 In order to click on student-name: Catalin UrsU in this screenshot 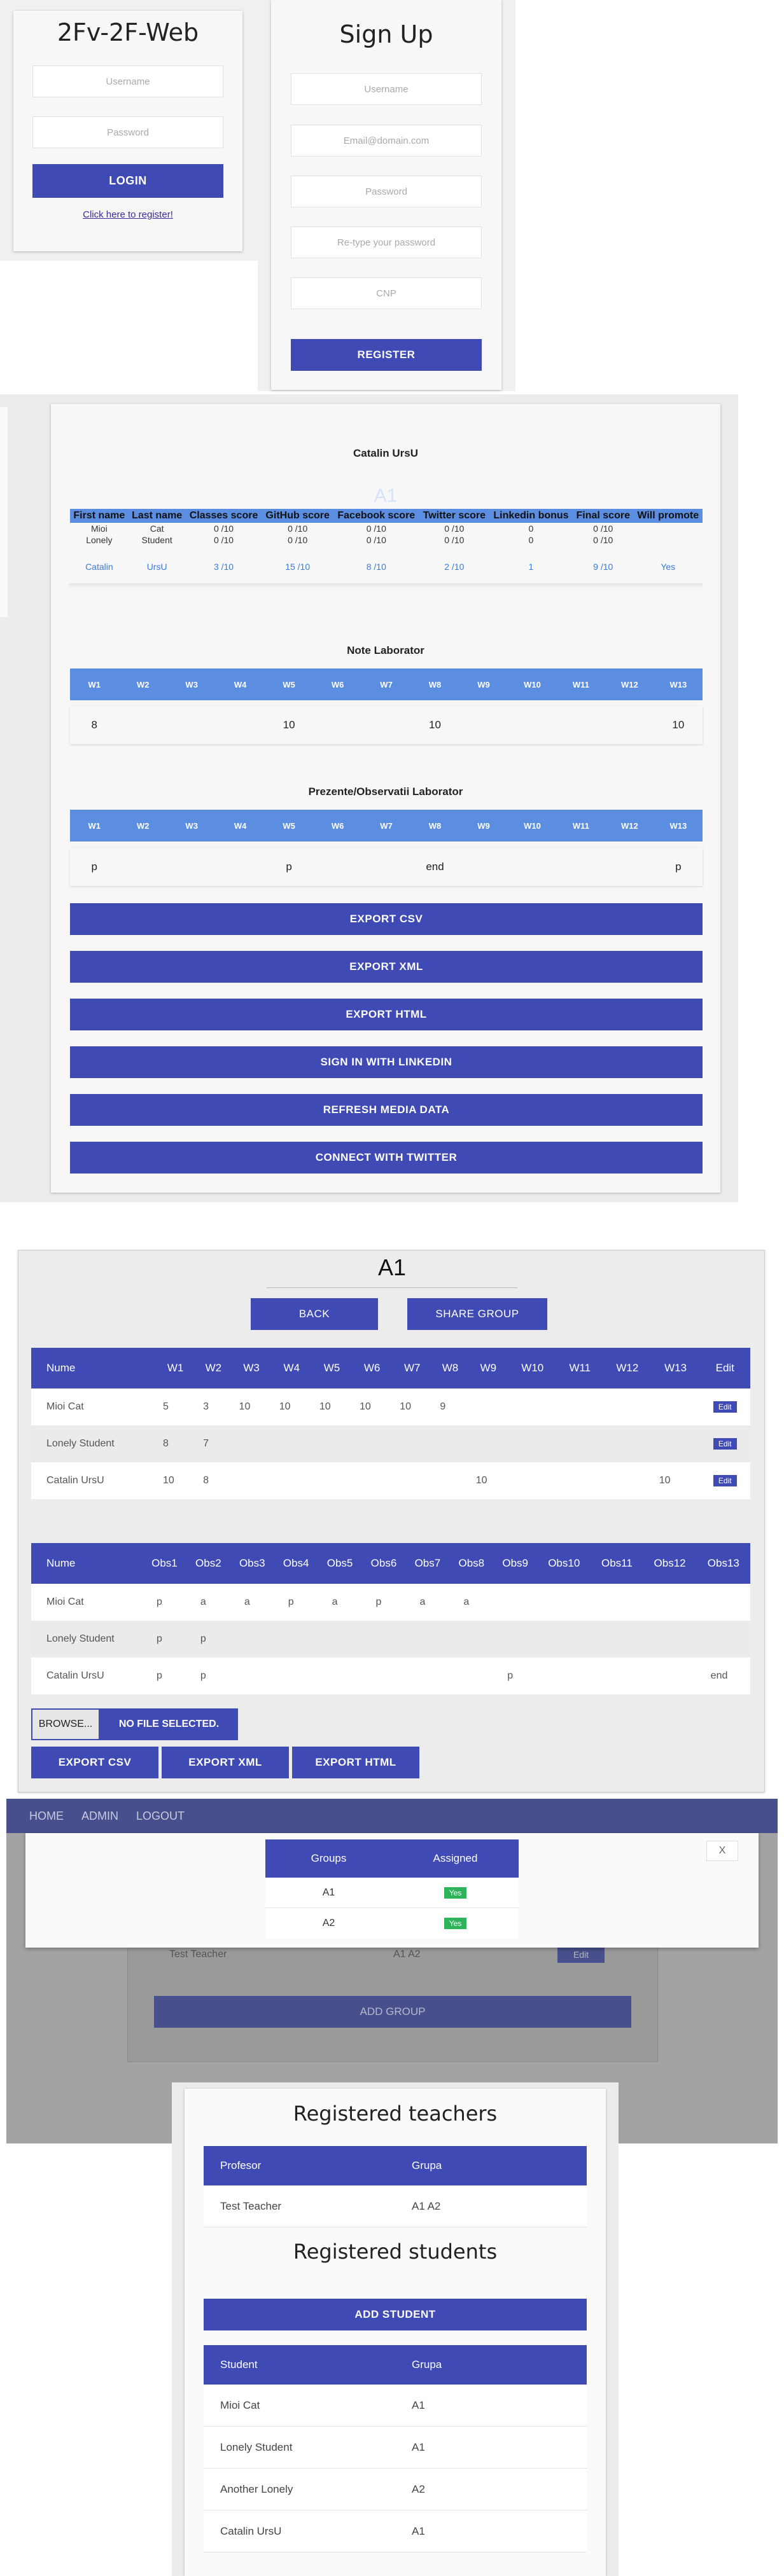, I will do `click(386, 453)`.